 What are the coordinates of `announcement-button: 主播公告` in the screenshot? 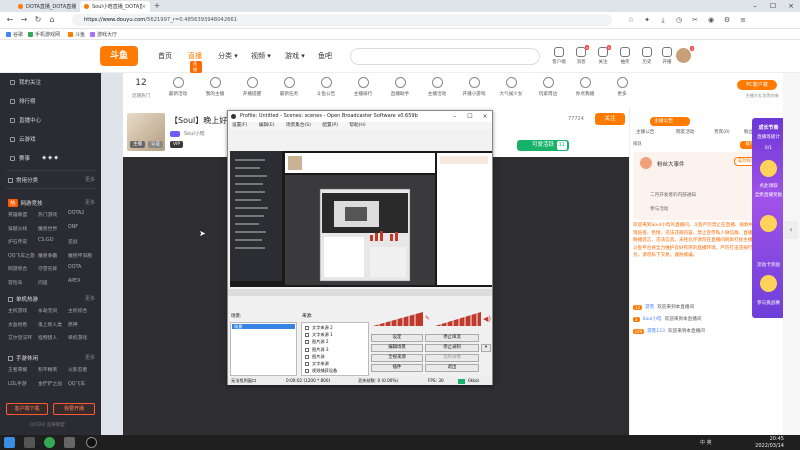 It's located at (670, 121).